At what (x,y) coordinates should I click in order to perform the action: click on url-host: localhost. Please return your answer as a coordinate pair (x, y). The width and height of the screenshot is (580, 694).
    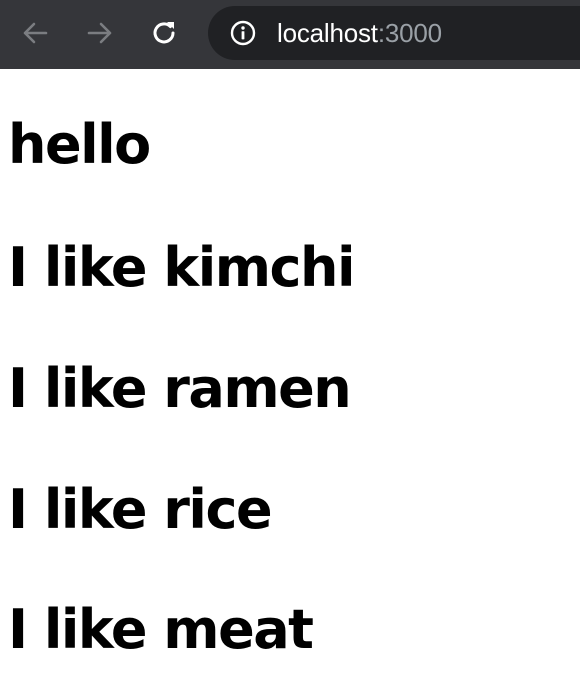
    Looking at the image, I should click on (327, 33).